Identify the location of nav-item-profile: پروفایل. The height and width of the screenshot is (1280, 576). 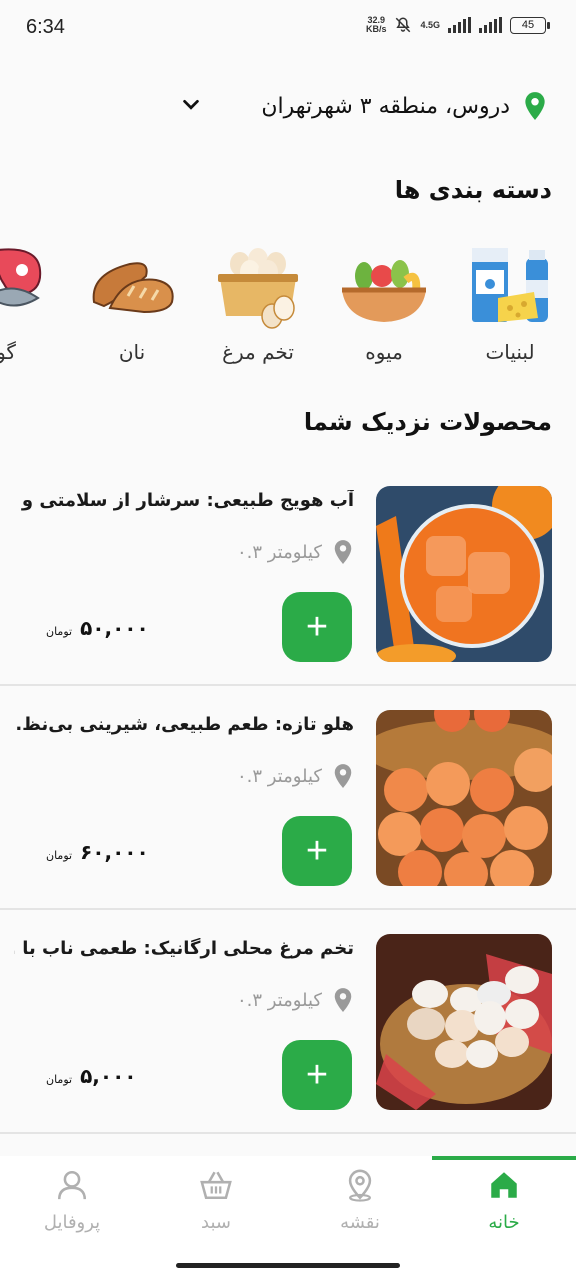
(72, 1206).